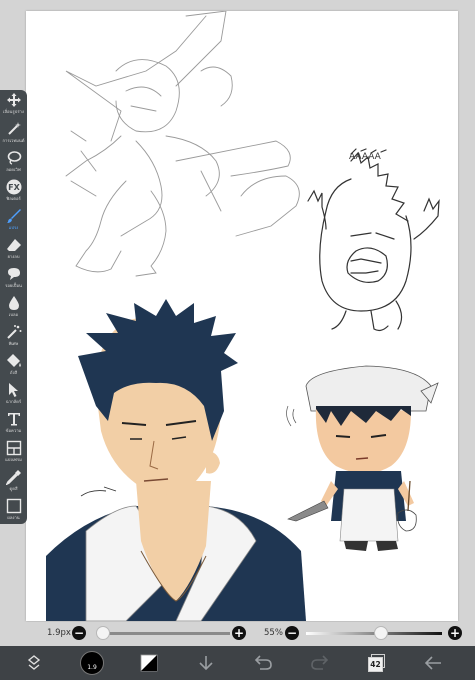 This screenshot has height=680, width=475. I want to click on color-picker-icon, so click(149, 663).